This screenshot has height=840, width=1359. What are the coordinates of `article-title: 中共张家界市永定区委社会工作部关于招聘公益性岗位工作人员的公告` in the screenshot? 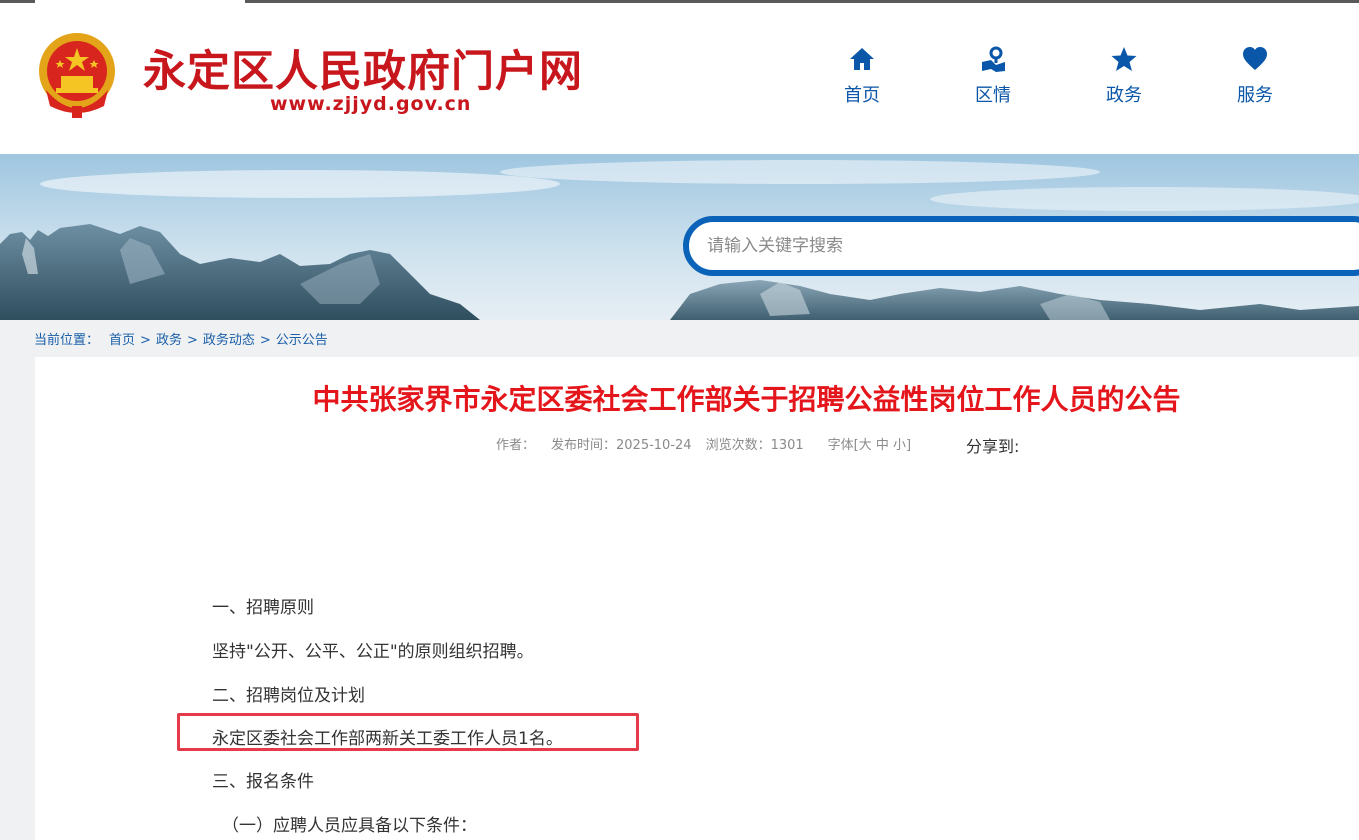 It's located at (746, 399).